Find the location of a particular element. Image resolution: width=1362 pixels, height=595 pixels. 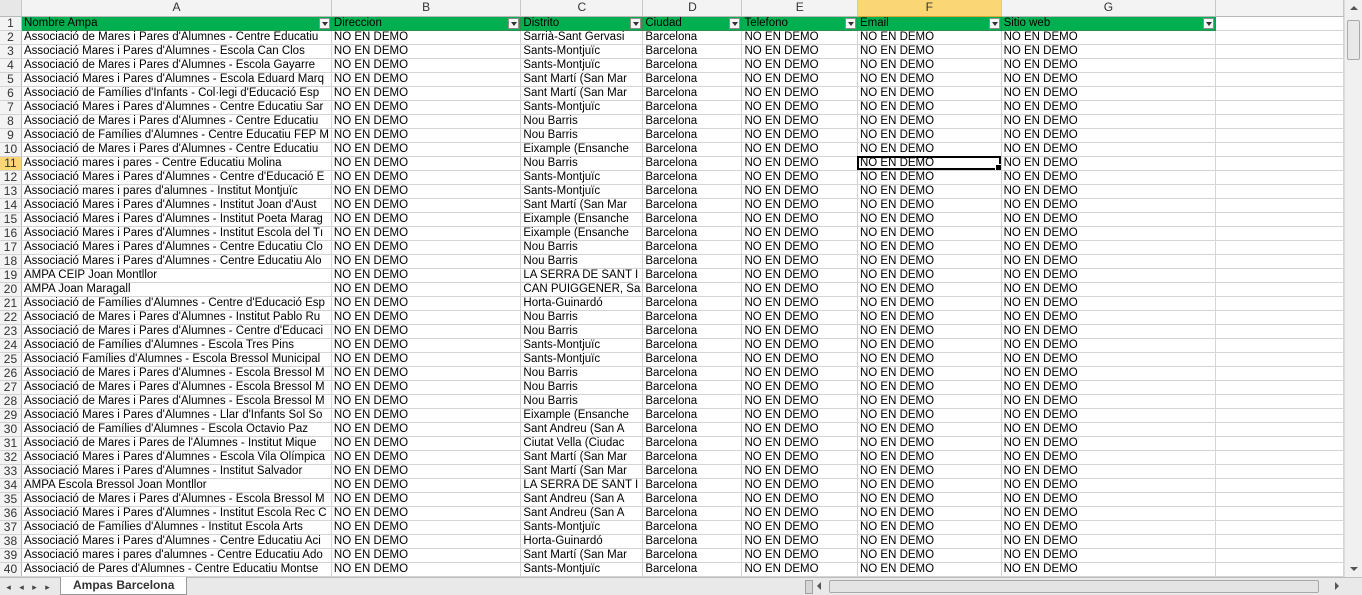

column-header-c: C is located at coordinates (582, 8).